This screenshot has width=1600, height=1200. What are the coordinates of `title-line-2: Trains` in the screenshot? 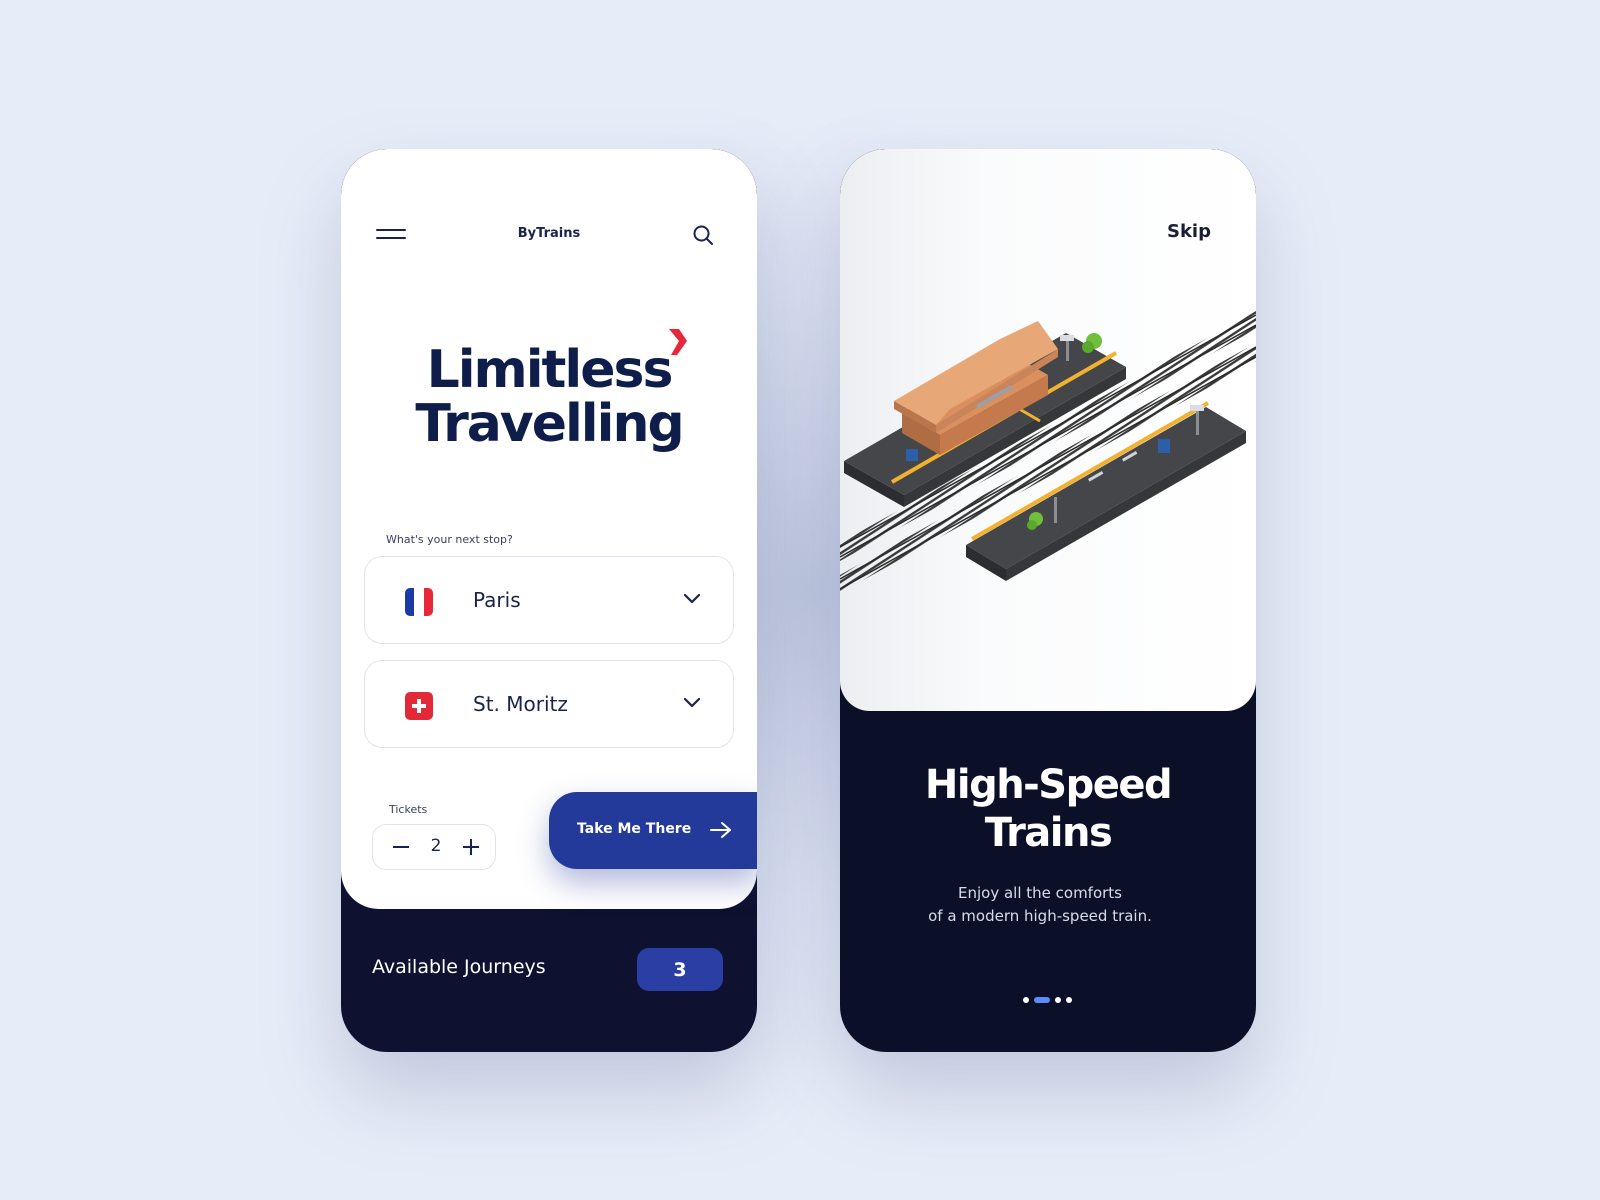 It's located at (1048, 833).